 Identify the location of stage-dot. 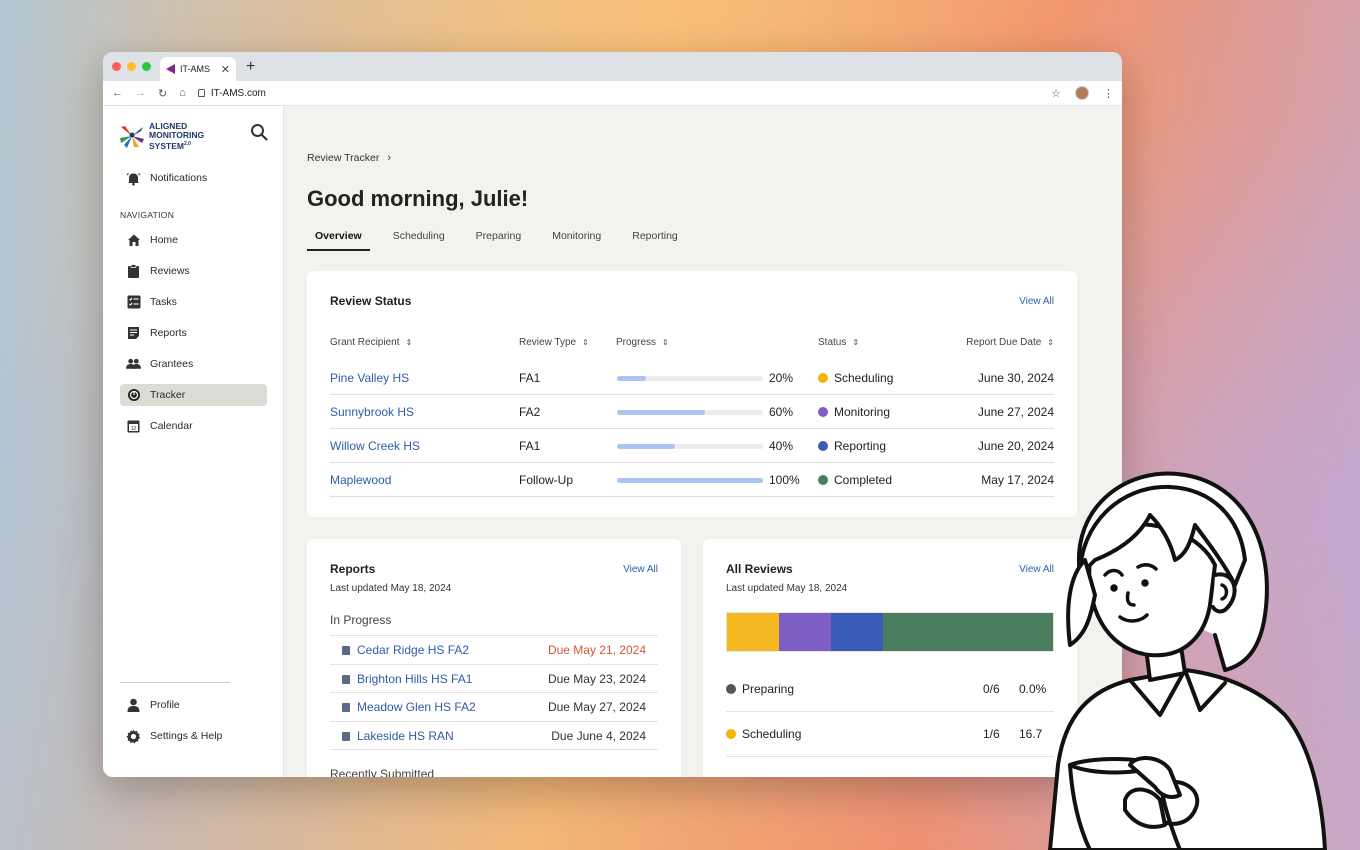
(731, 734).